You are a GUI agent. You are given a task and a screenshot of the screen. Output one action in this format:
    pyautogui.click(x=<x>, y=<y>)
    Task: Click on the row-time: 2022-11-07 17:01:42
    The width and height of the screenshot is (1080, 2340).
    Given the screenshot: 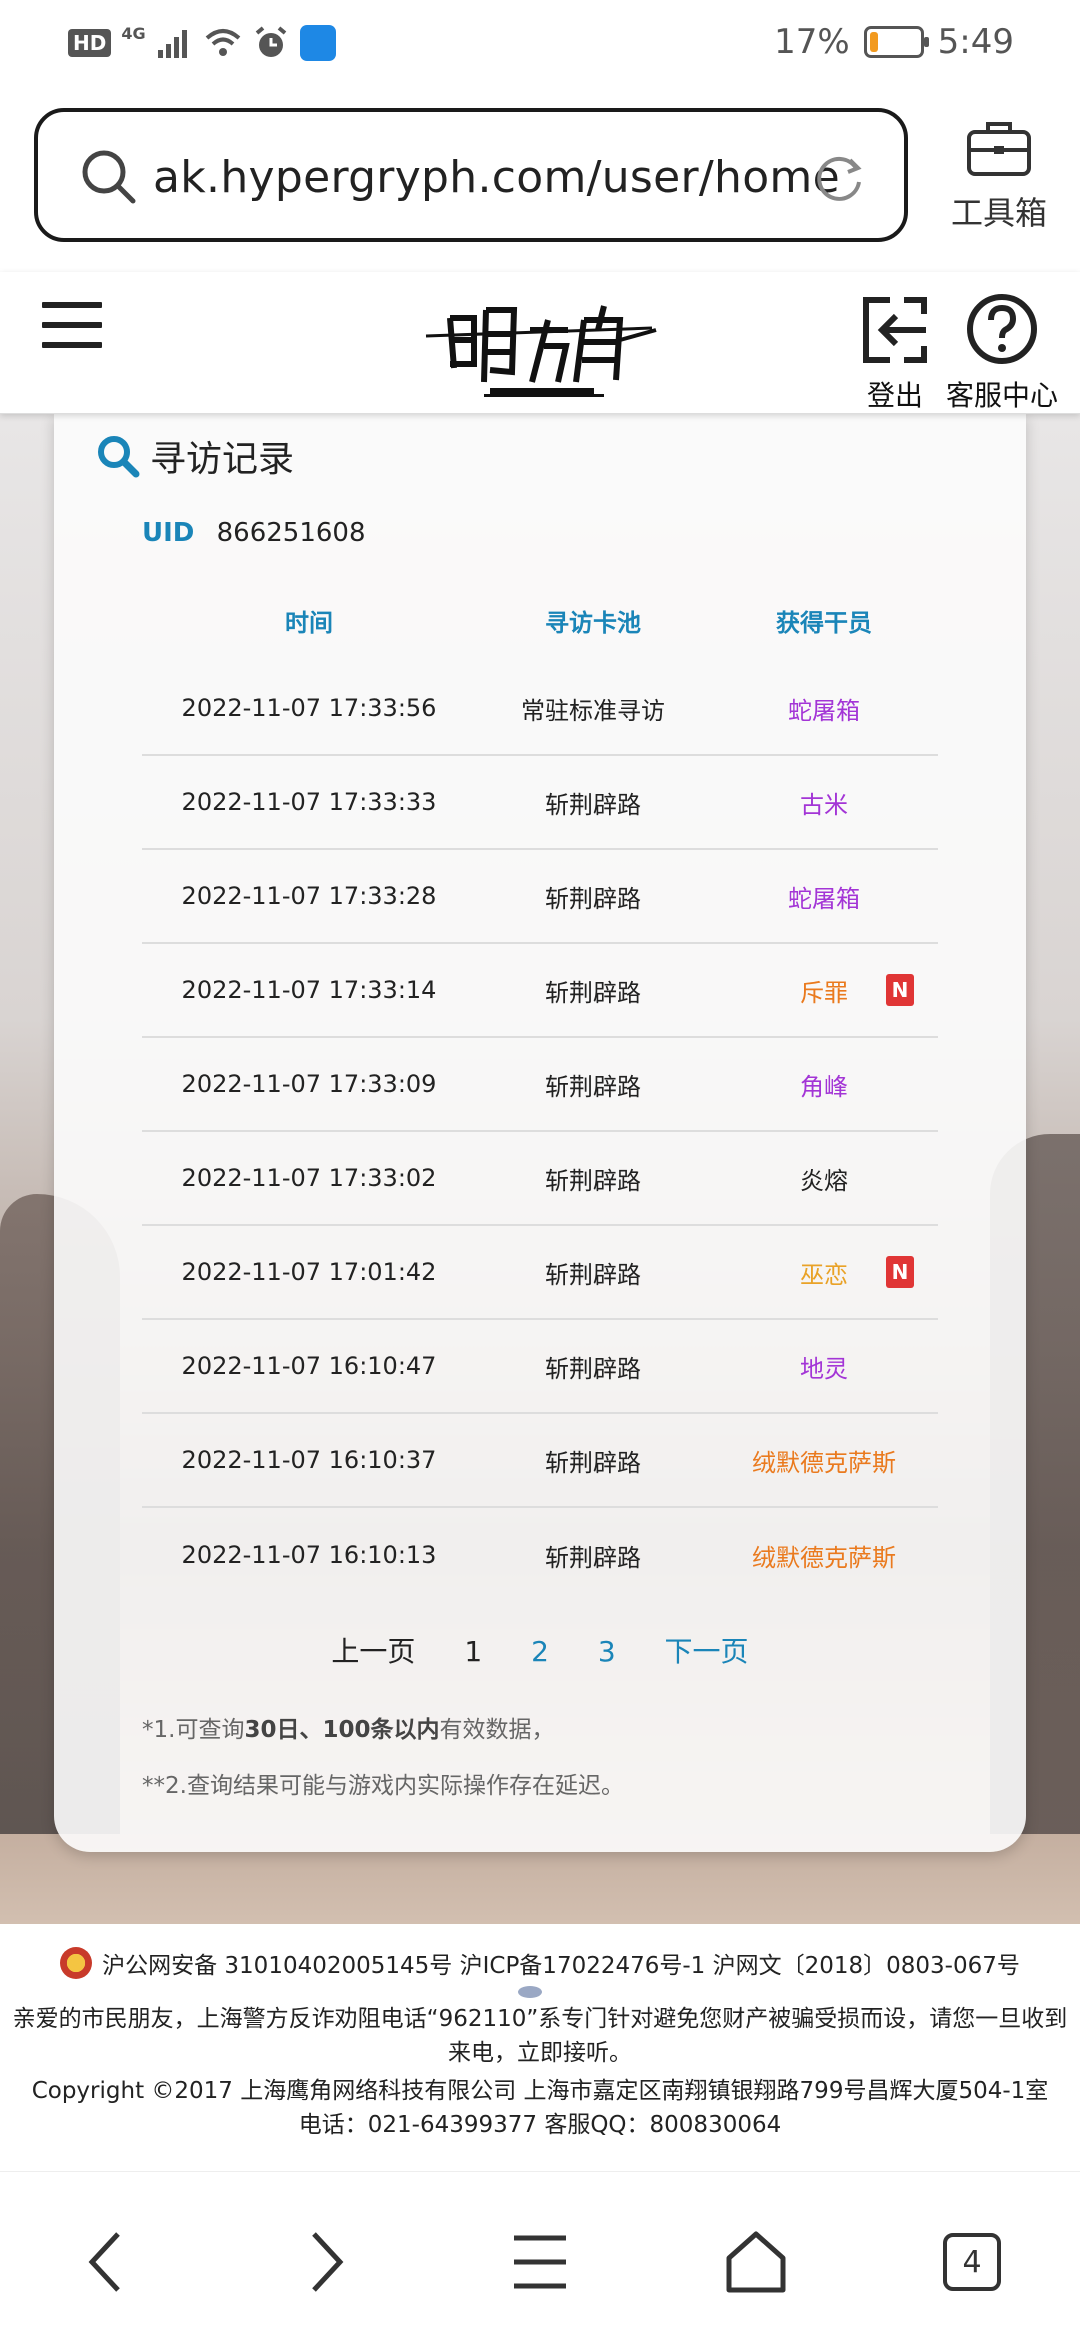 What is the action you would take?
    pyautogui.click(x=309, y=1272)
    